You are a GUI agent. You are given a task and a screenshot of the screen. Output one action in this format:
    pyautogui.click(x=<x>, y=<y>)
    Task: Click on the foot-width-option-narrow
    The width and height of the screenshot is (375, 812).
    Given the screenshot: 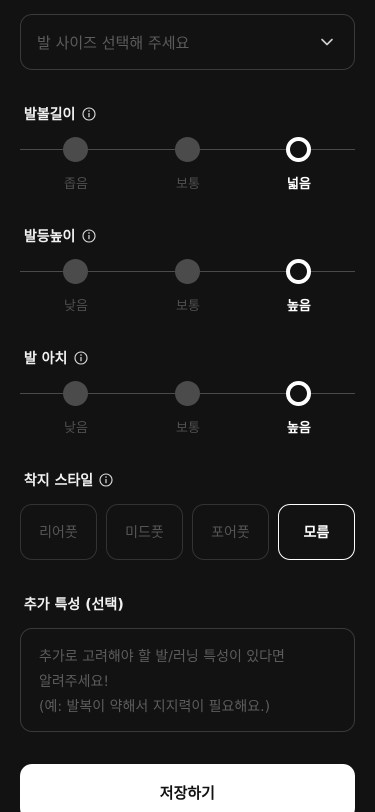 What is the action you would take?
    pyautogui.click(x=75, y=149)
    